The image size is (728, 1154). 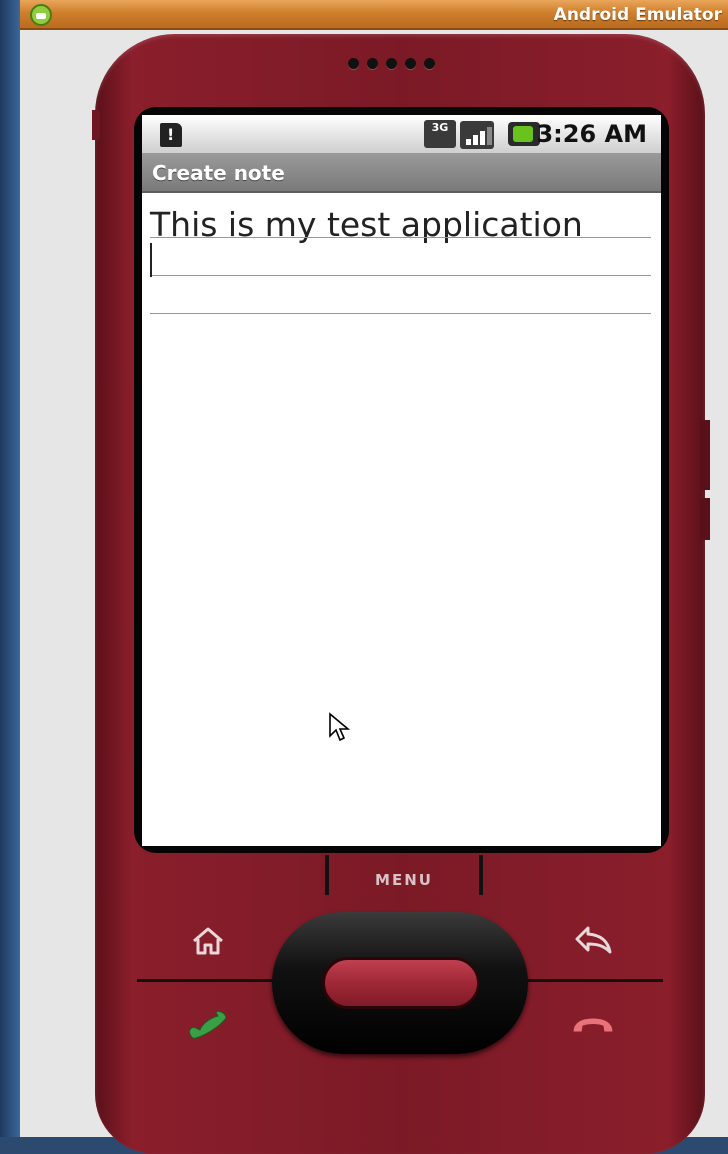 I want to click on side-button-upper, so click(x=705, y=455).